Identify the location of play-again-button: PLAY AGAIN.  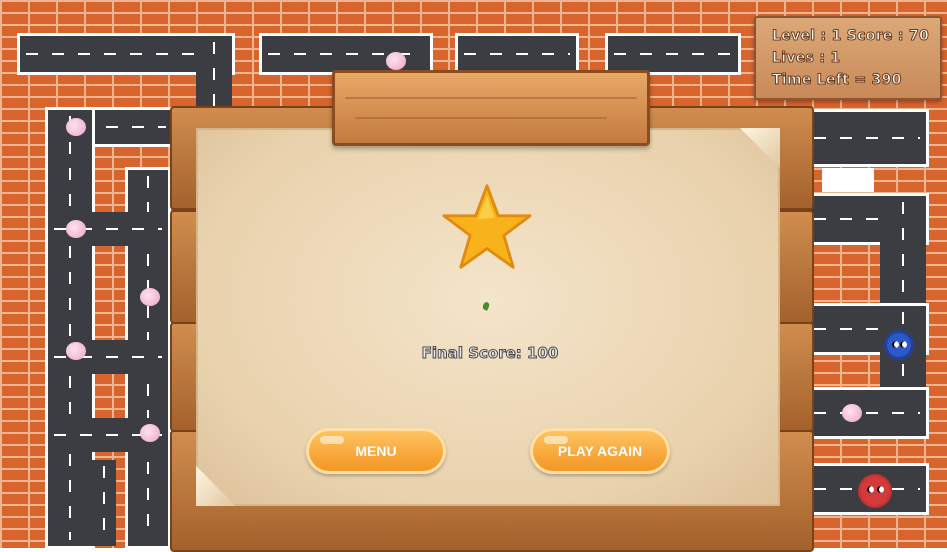
(600, 451).